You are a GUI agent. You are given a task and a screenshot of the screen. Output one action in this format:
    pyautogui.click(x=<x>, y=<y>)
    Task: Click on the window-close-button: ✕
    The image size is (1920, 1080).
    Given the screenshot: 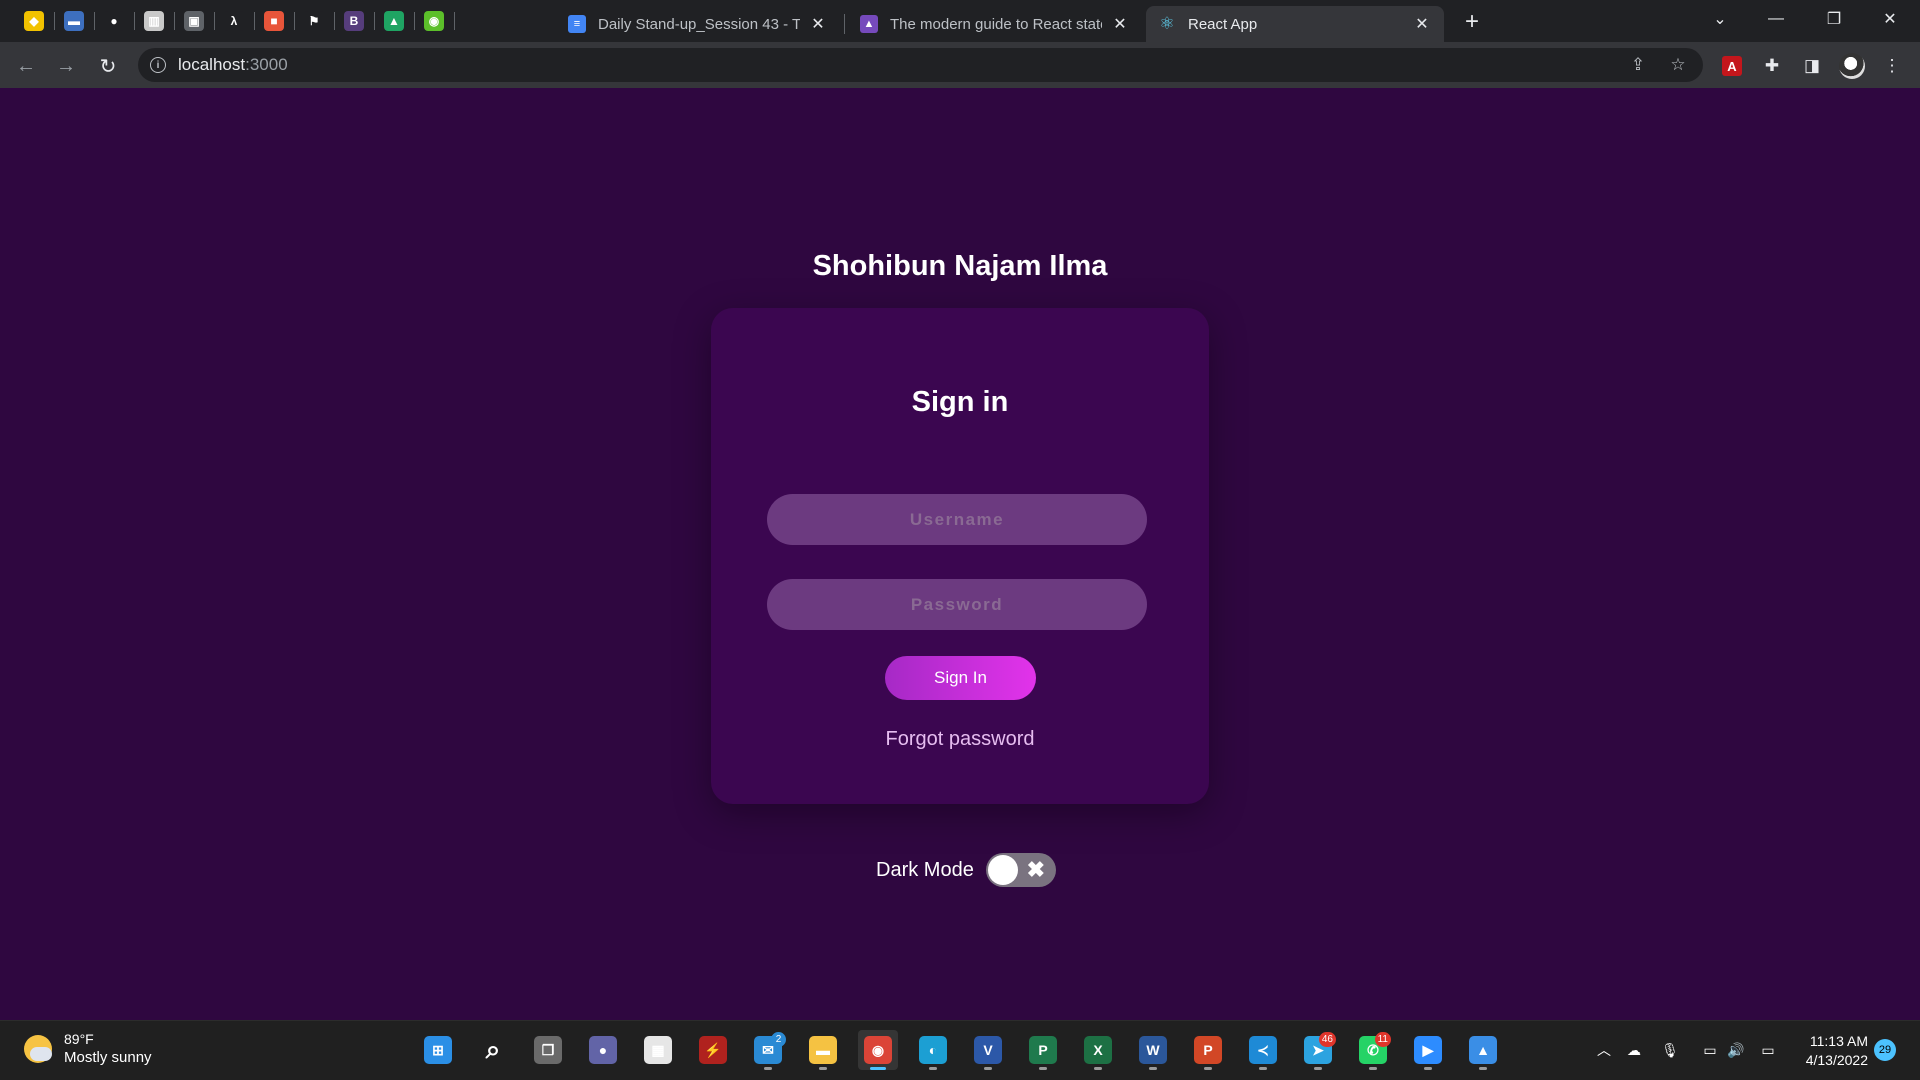 What is the action you would take?
    pyautogui.click(x=1890, y=19)
    